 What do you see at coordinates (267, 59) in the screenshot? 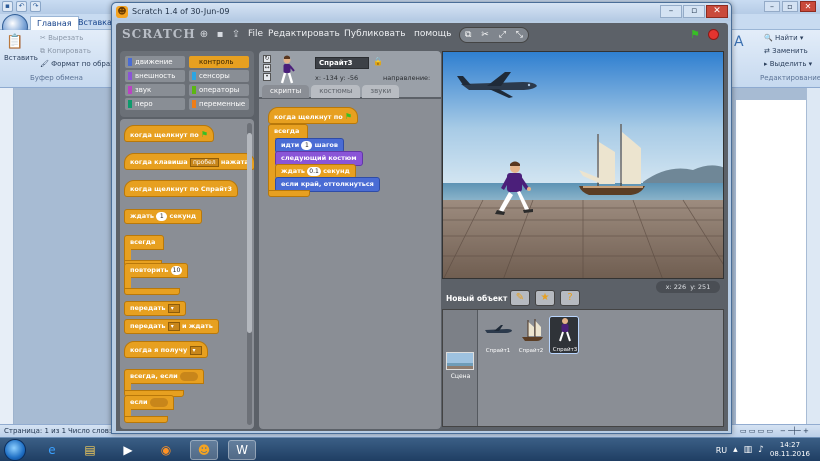
I see `rotate-all-icon: ↻` at bounding box center [267, 59].